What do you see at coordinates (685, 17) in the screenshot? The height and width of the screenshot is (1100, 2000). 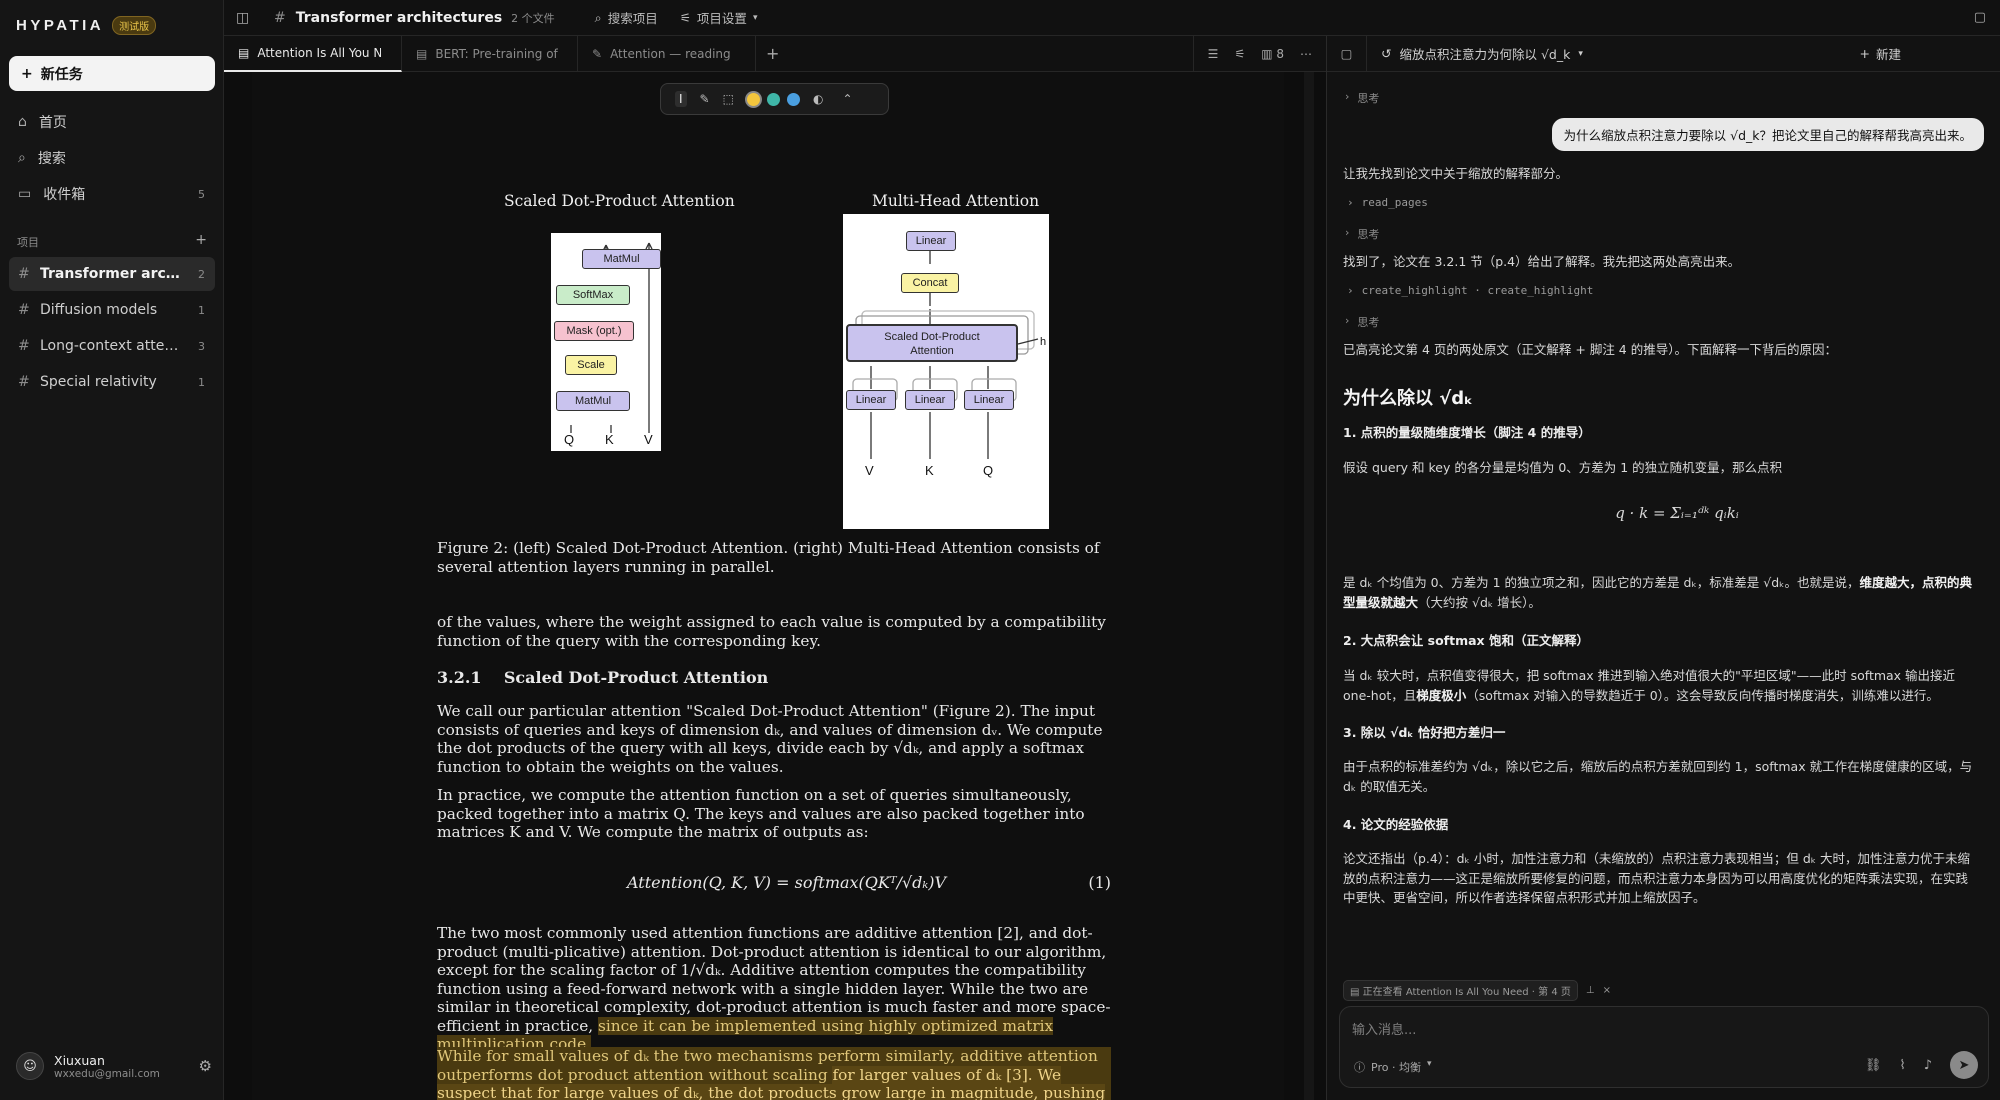 I see `sliders-icon: ⚟` at bounding box center [685, 17].